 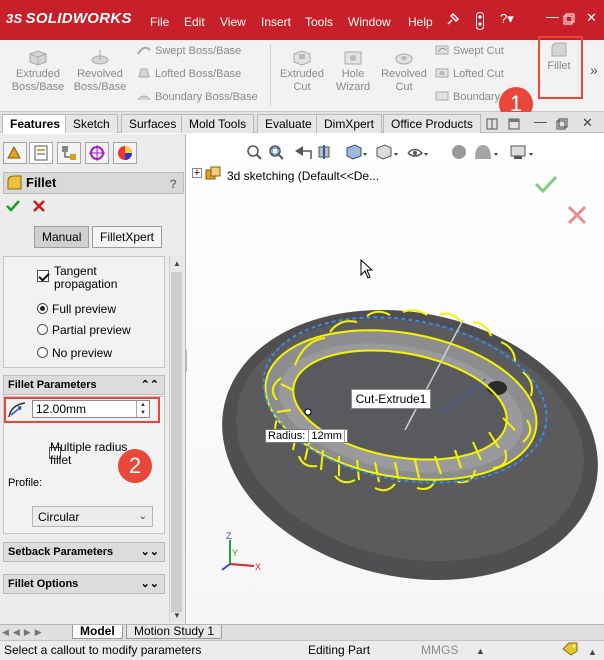 I want to click on tab-office-products: Office Products, so click(x=432, y=123).